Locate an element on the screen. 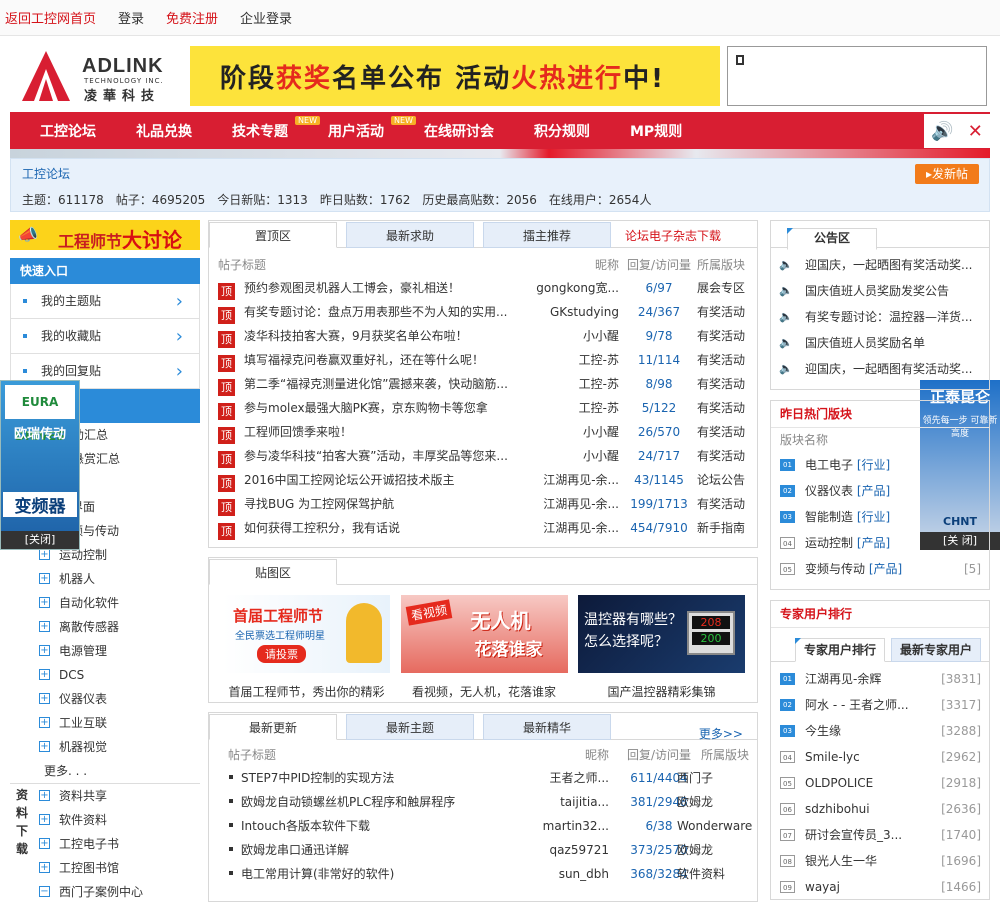 The height and width of the screenshot is (909, 1000). download-item: + 工控电子书 is located at coordinates (105, 844).